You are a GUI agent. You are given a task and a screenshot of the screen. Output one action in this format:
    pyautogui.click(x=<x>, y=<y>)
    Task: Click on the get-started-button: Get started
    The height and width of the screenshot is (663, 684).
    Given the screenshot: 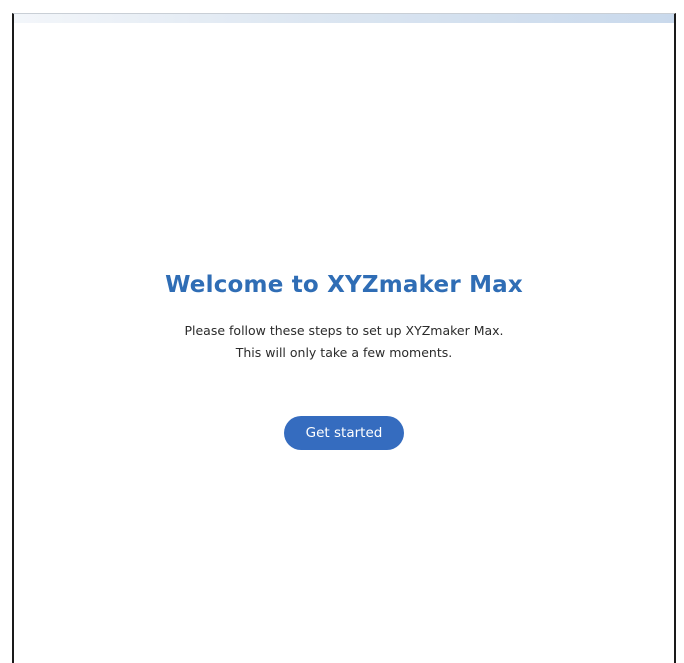 What is the action you would take?
    pyautogui.click(x=344, y=433)
    